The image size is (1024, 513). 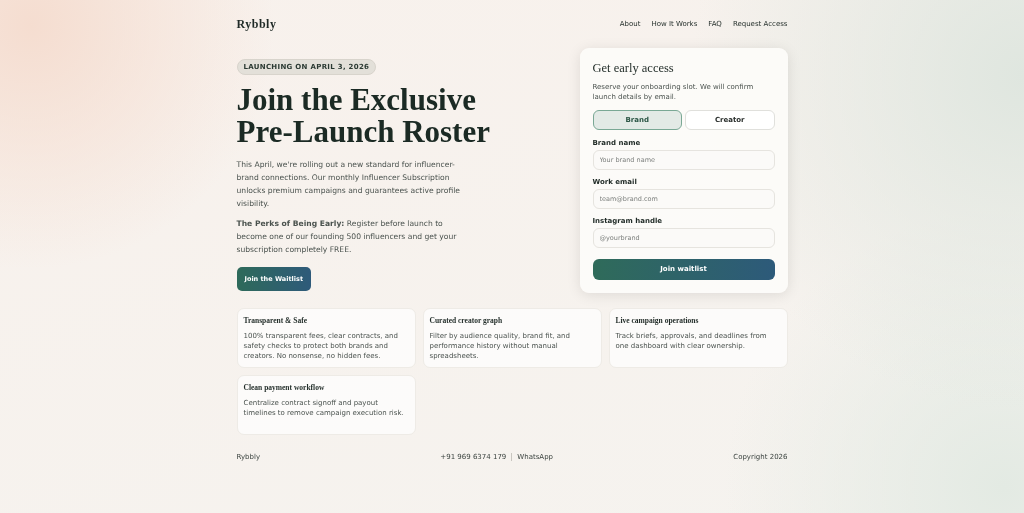 What do you see at coordinates (363, 116) in the screenshot?
I see `hero-title: Join the Exclusive Pre-Launch Roster` at bounding box center [363, 116].